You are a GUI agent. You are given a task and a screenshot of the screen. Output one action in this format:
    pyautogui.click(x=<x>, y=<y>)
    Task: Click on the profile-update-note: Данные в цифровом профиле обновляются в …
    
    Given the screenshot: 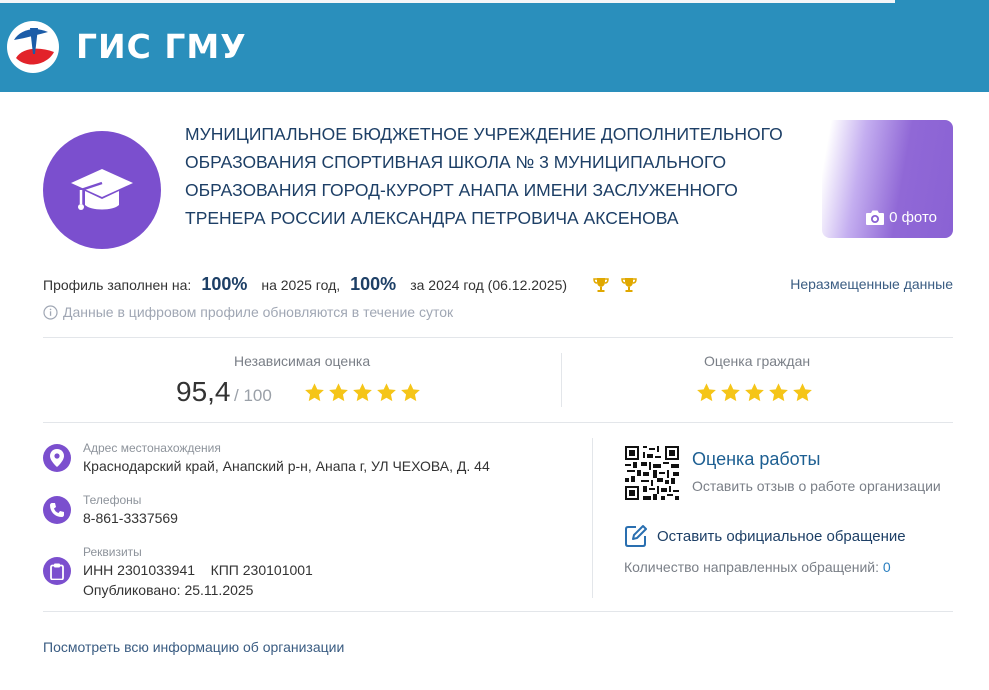 What is the action you would take?
    pyautogui.click(x=248, y=312)
    